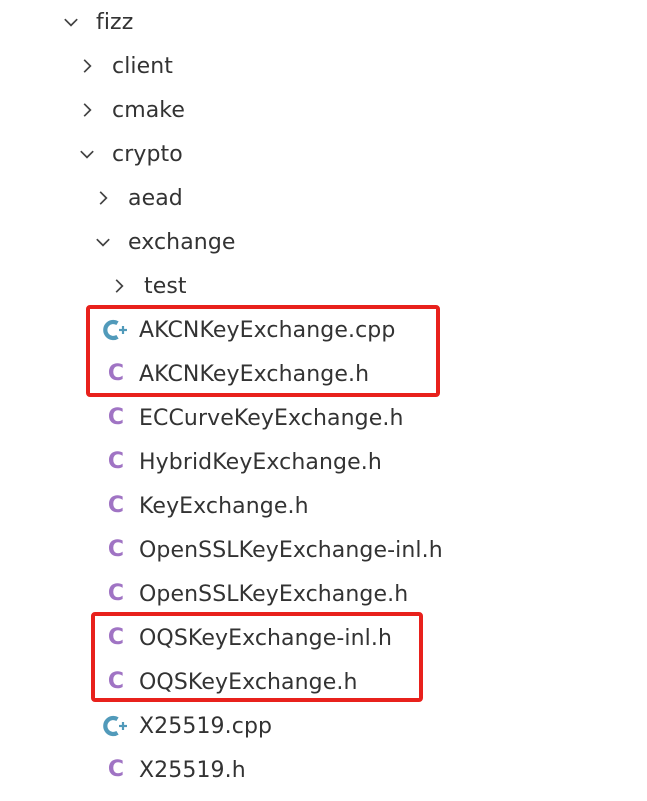 The height and width of the screenshot is (801, 647). I want to click on file-item: AKCNKeyExchange.cpp, so click(323, 330).